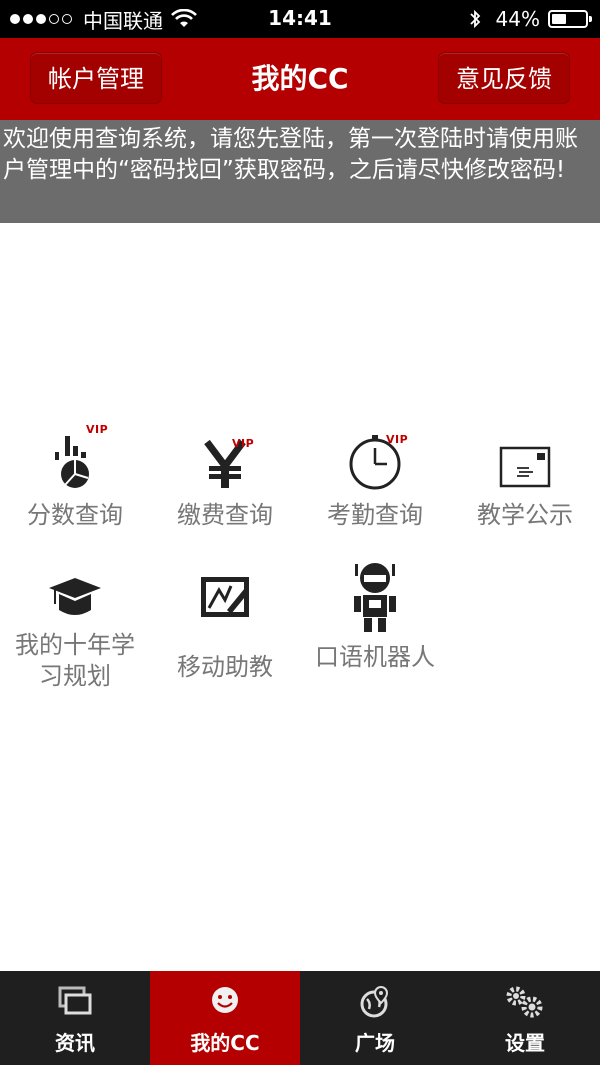 This screenshot has width=600, height=1065. What do you see at coordinates (559, 19) in the screenshot?
I see `battery-fill` at bounding box center [559, 19].